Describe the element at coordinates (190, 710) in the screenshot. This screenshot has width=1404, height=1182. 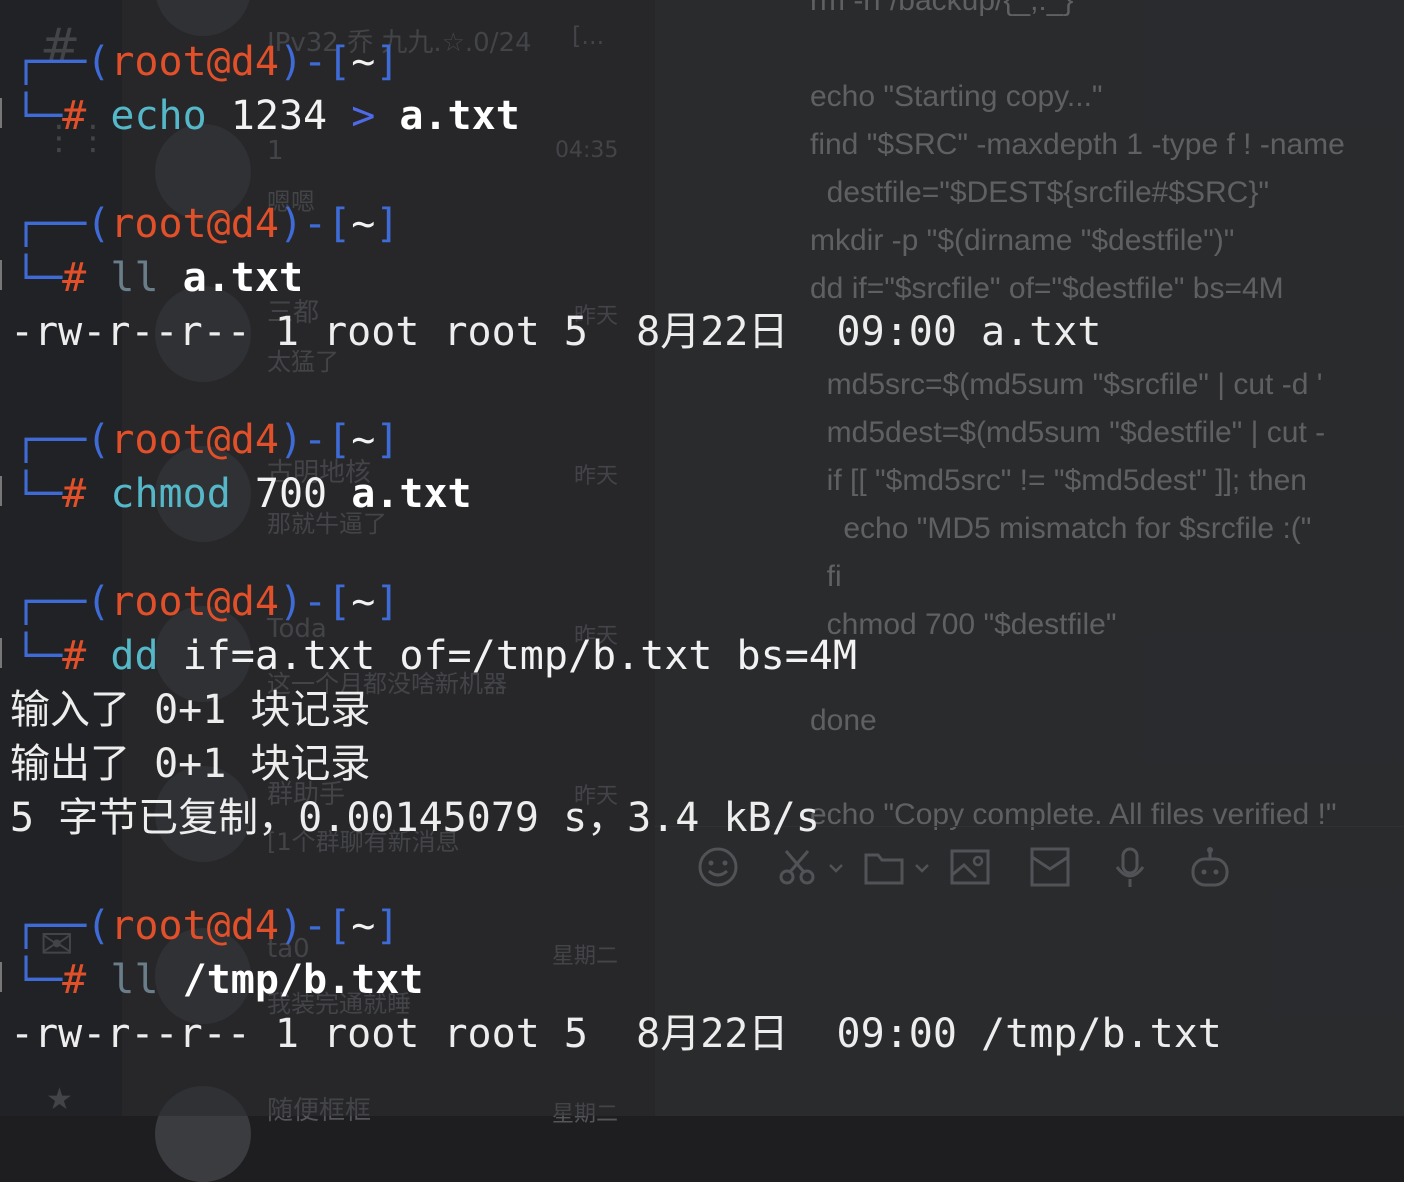
I see `command-output: 输入了 0+1 块记录` at that location.